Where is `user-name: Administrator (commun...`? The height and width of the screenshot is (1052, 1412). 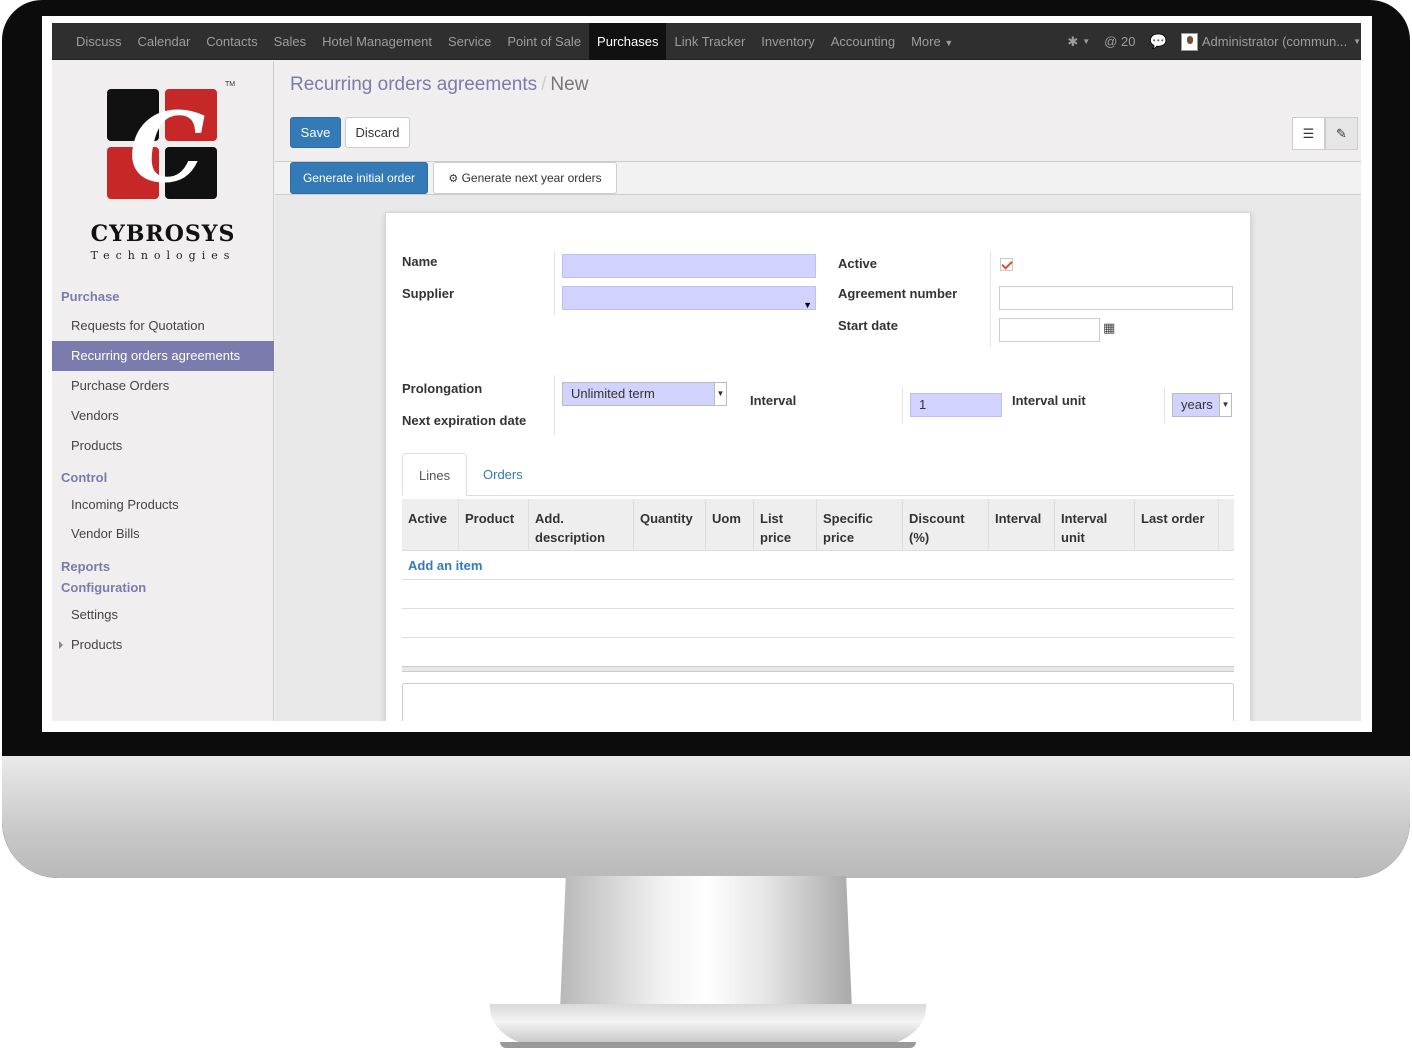 user-name: Administrator (commun... is located at coordinates (1274, 41).